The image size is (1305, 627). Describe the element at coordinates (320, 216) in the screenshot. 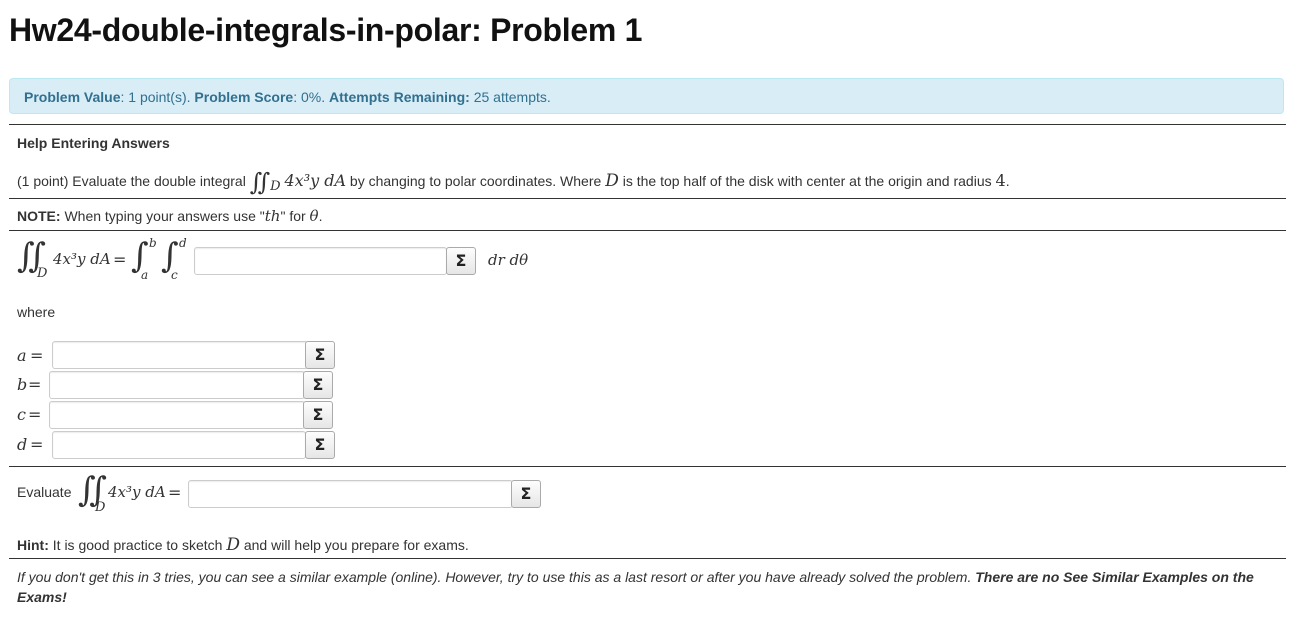

I see `note-end: .` at that location.